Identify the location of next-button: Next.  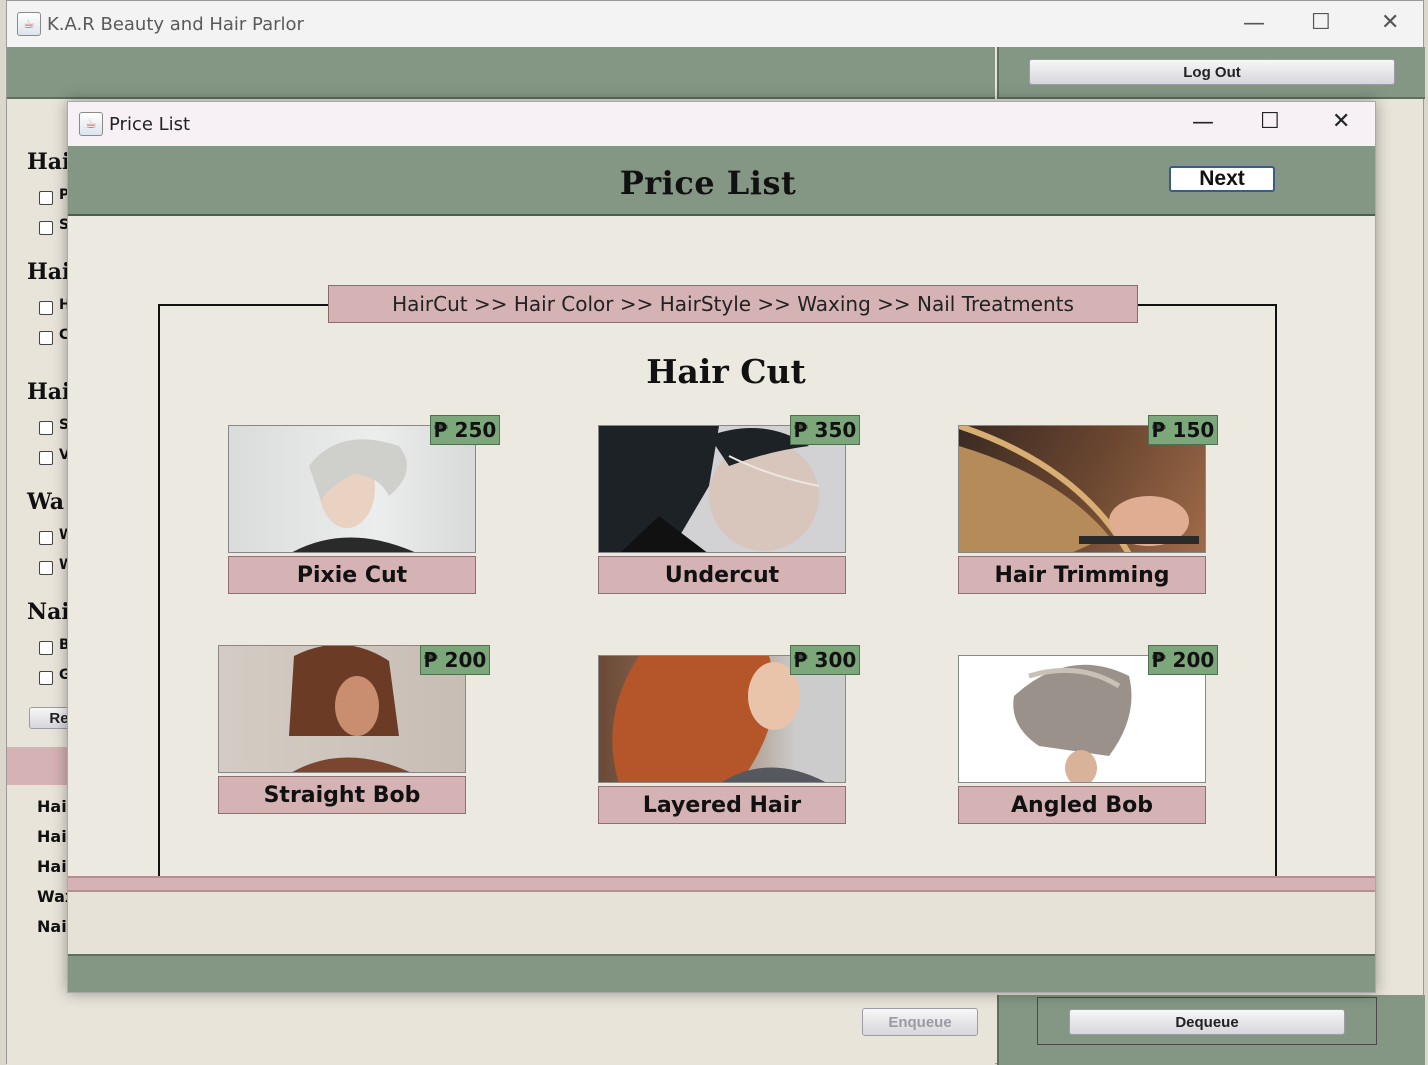
(1222, 179).